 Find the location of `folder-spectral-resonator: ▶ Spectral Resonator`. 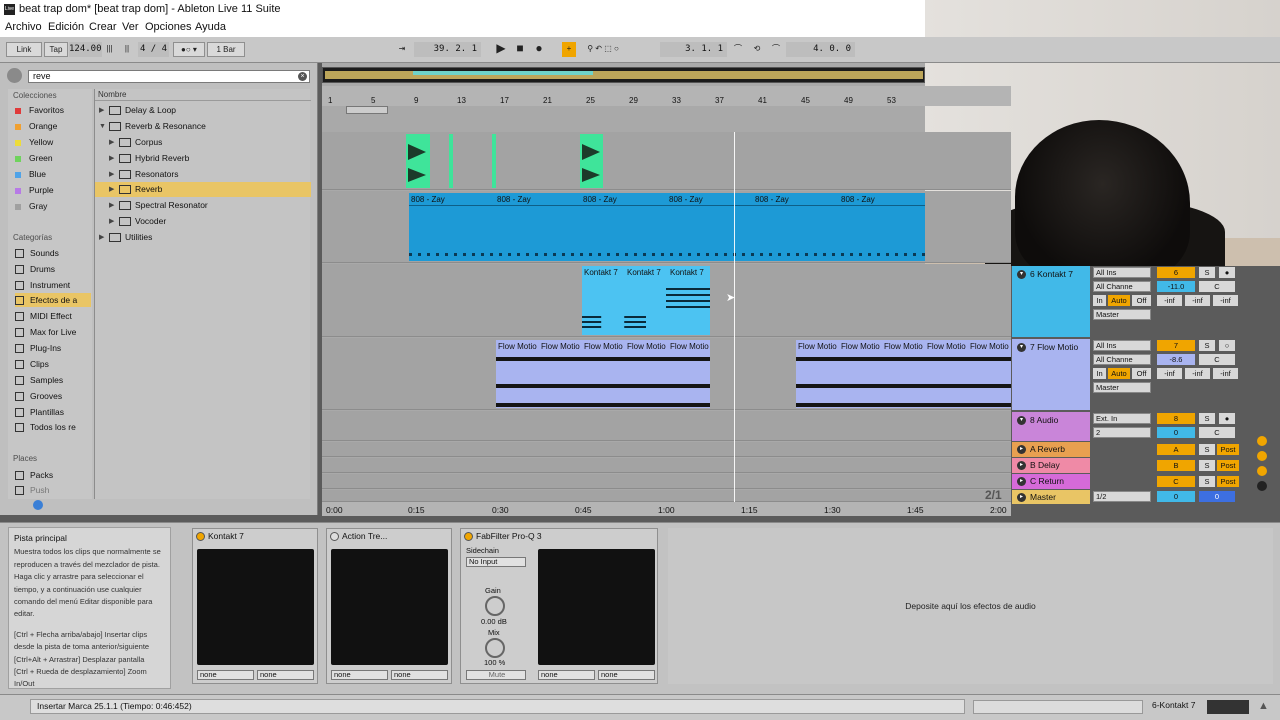

folder-spectral-resonator: ▶ Spectral Resonator is located at coordinates (203, 205).